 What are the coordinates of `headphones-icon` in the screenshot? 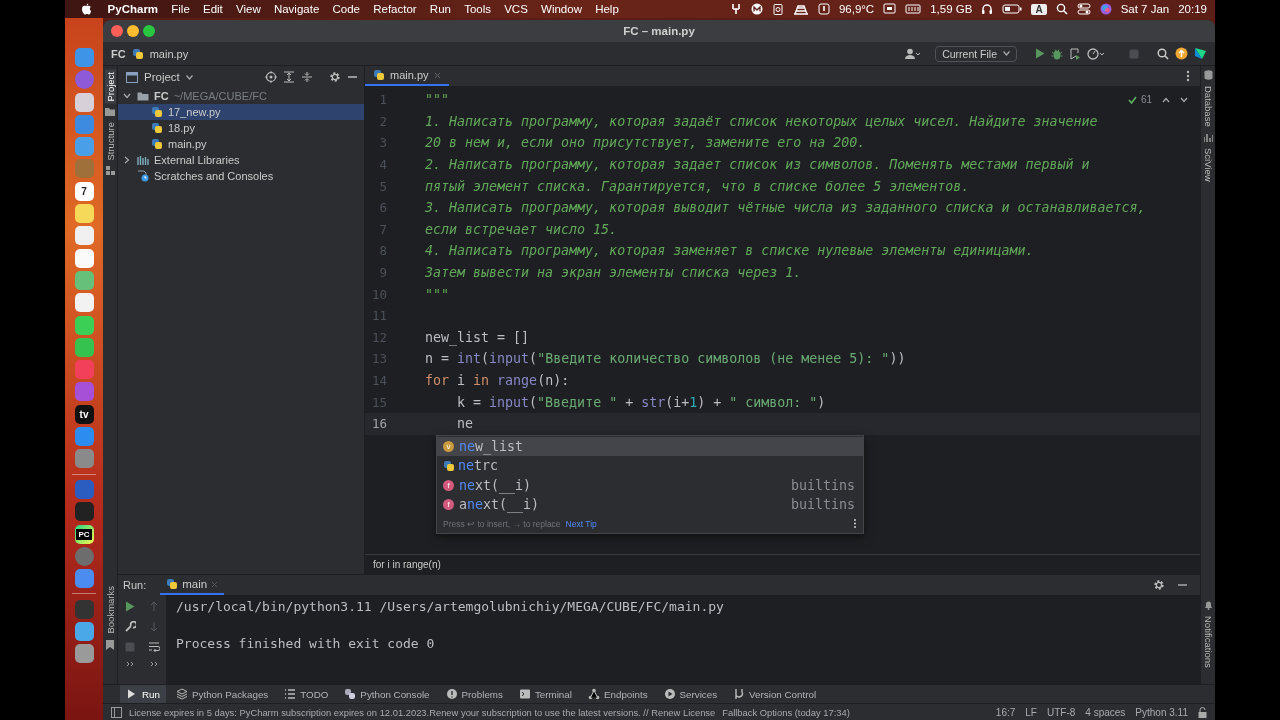 It's located at (987, 9).